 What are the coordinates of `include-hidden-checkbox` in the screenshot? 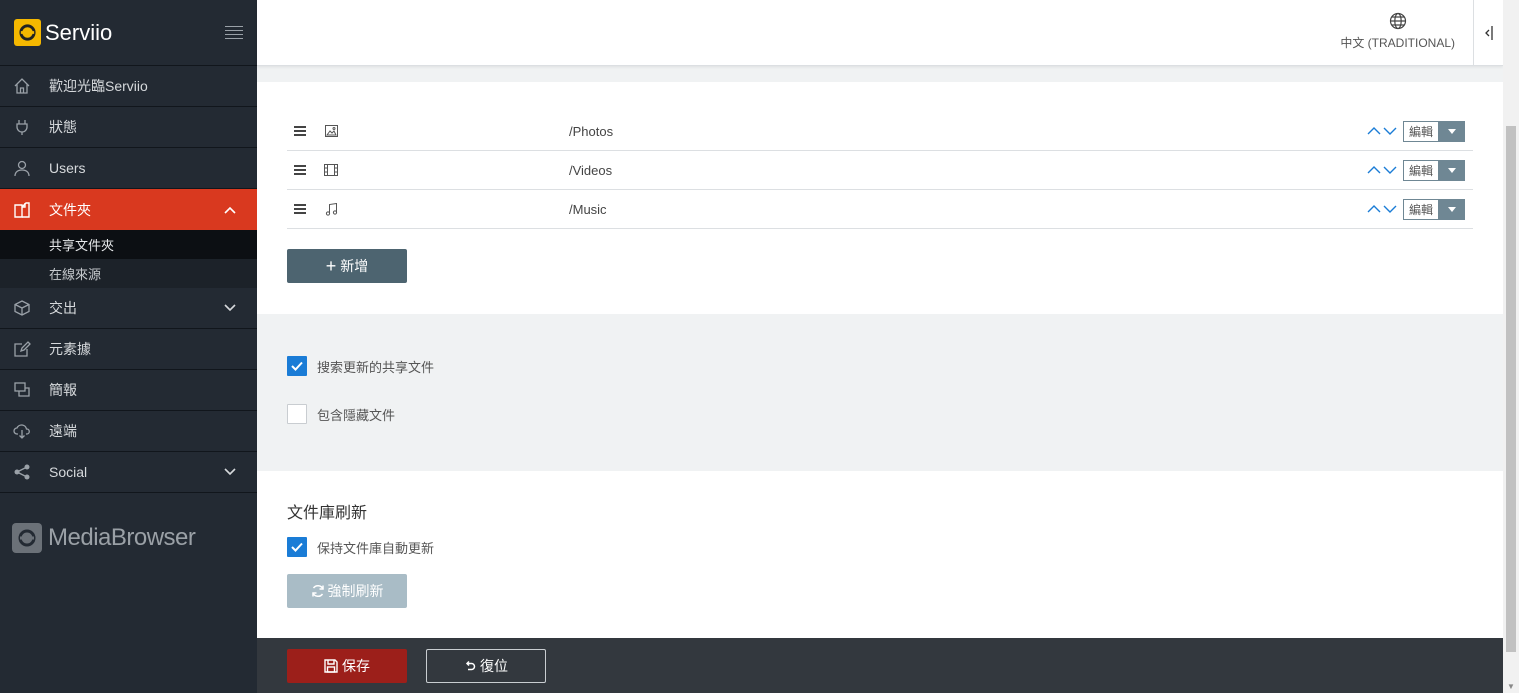 It's located at (297, 414).